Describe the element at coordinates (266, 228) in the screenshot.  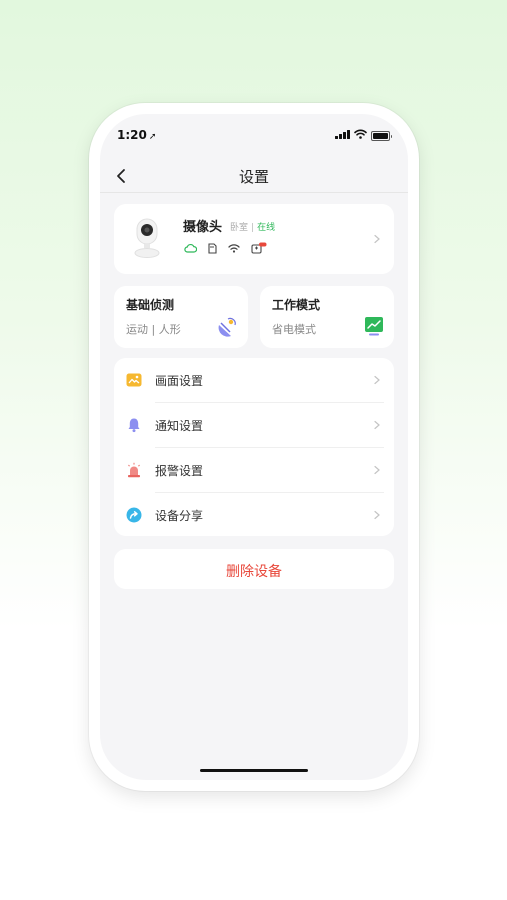
I see `device-status-badge: 在线` at that location.